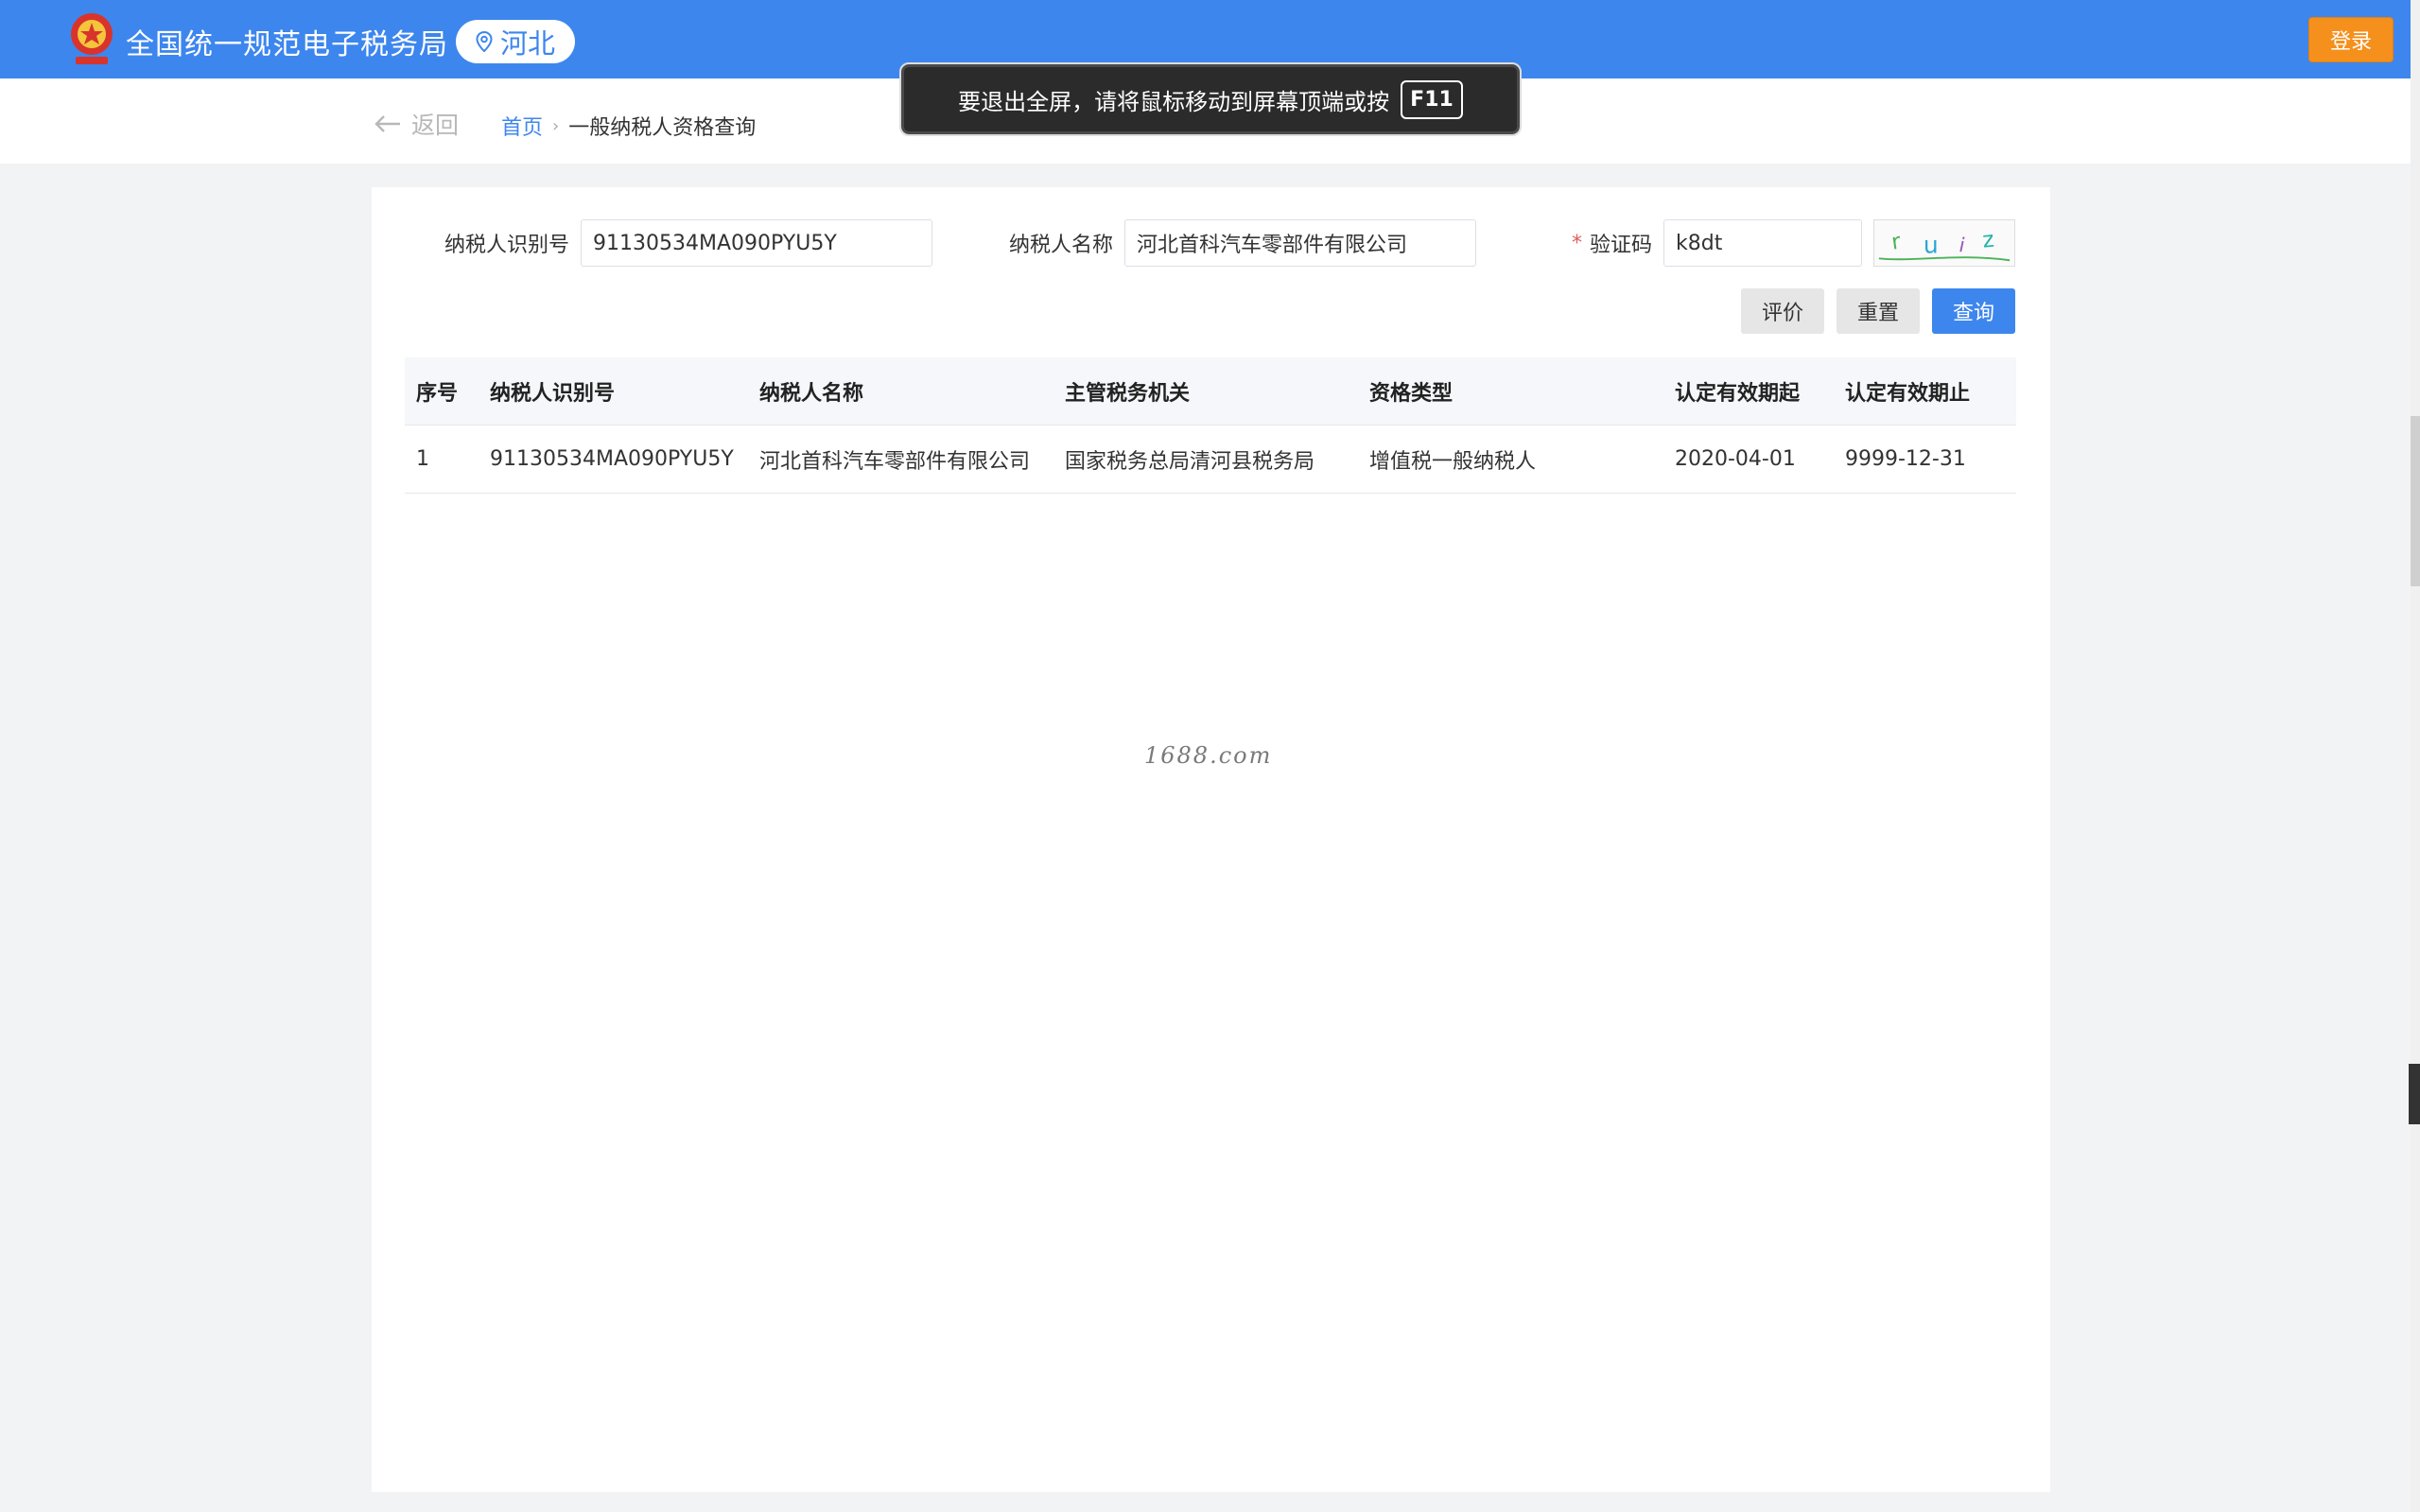  Describe the element at coordinates (1736, 459) in the screenshot. I see `table-cell: 2020-04-01` at that location.